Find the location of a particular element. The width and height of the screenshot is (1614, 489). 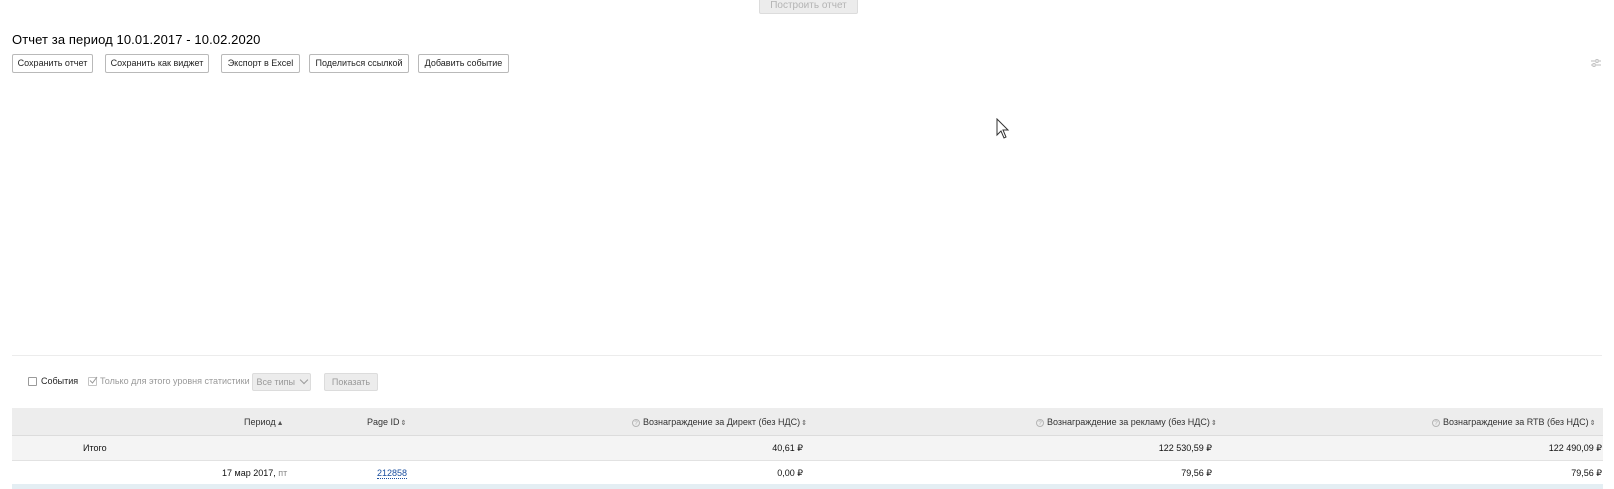

save-as-widget-button: Сохранить как виджет is located at coordinates (157, 63).